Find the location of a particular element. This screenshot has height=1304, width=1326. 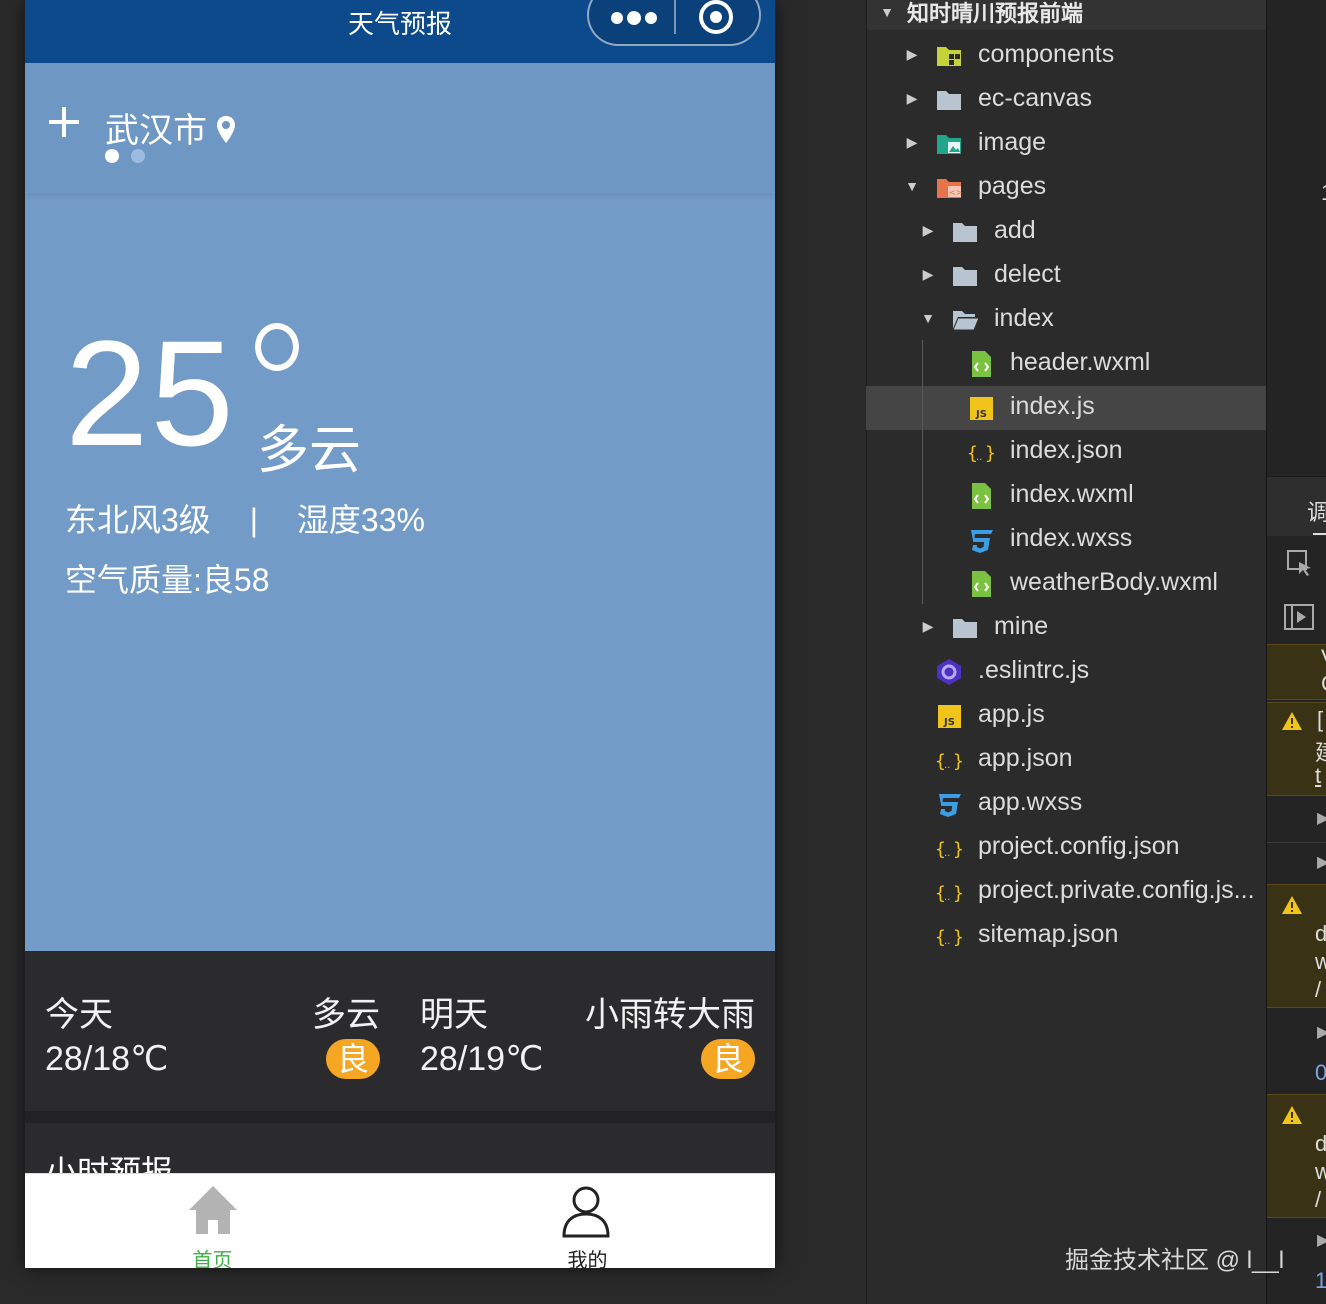

device-toggle-icon is located at coordinates (1299, 617).